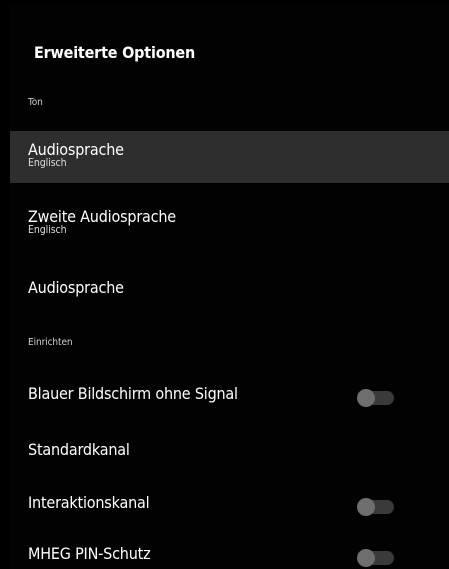  What do you see at coordinates (375, 507) in the screenshot?
I see `interaction-channel-toggle` at bounding box center [375, 507].